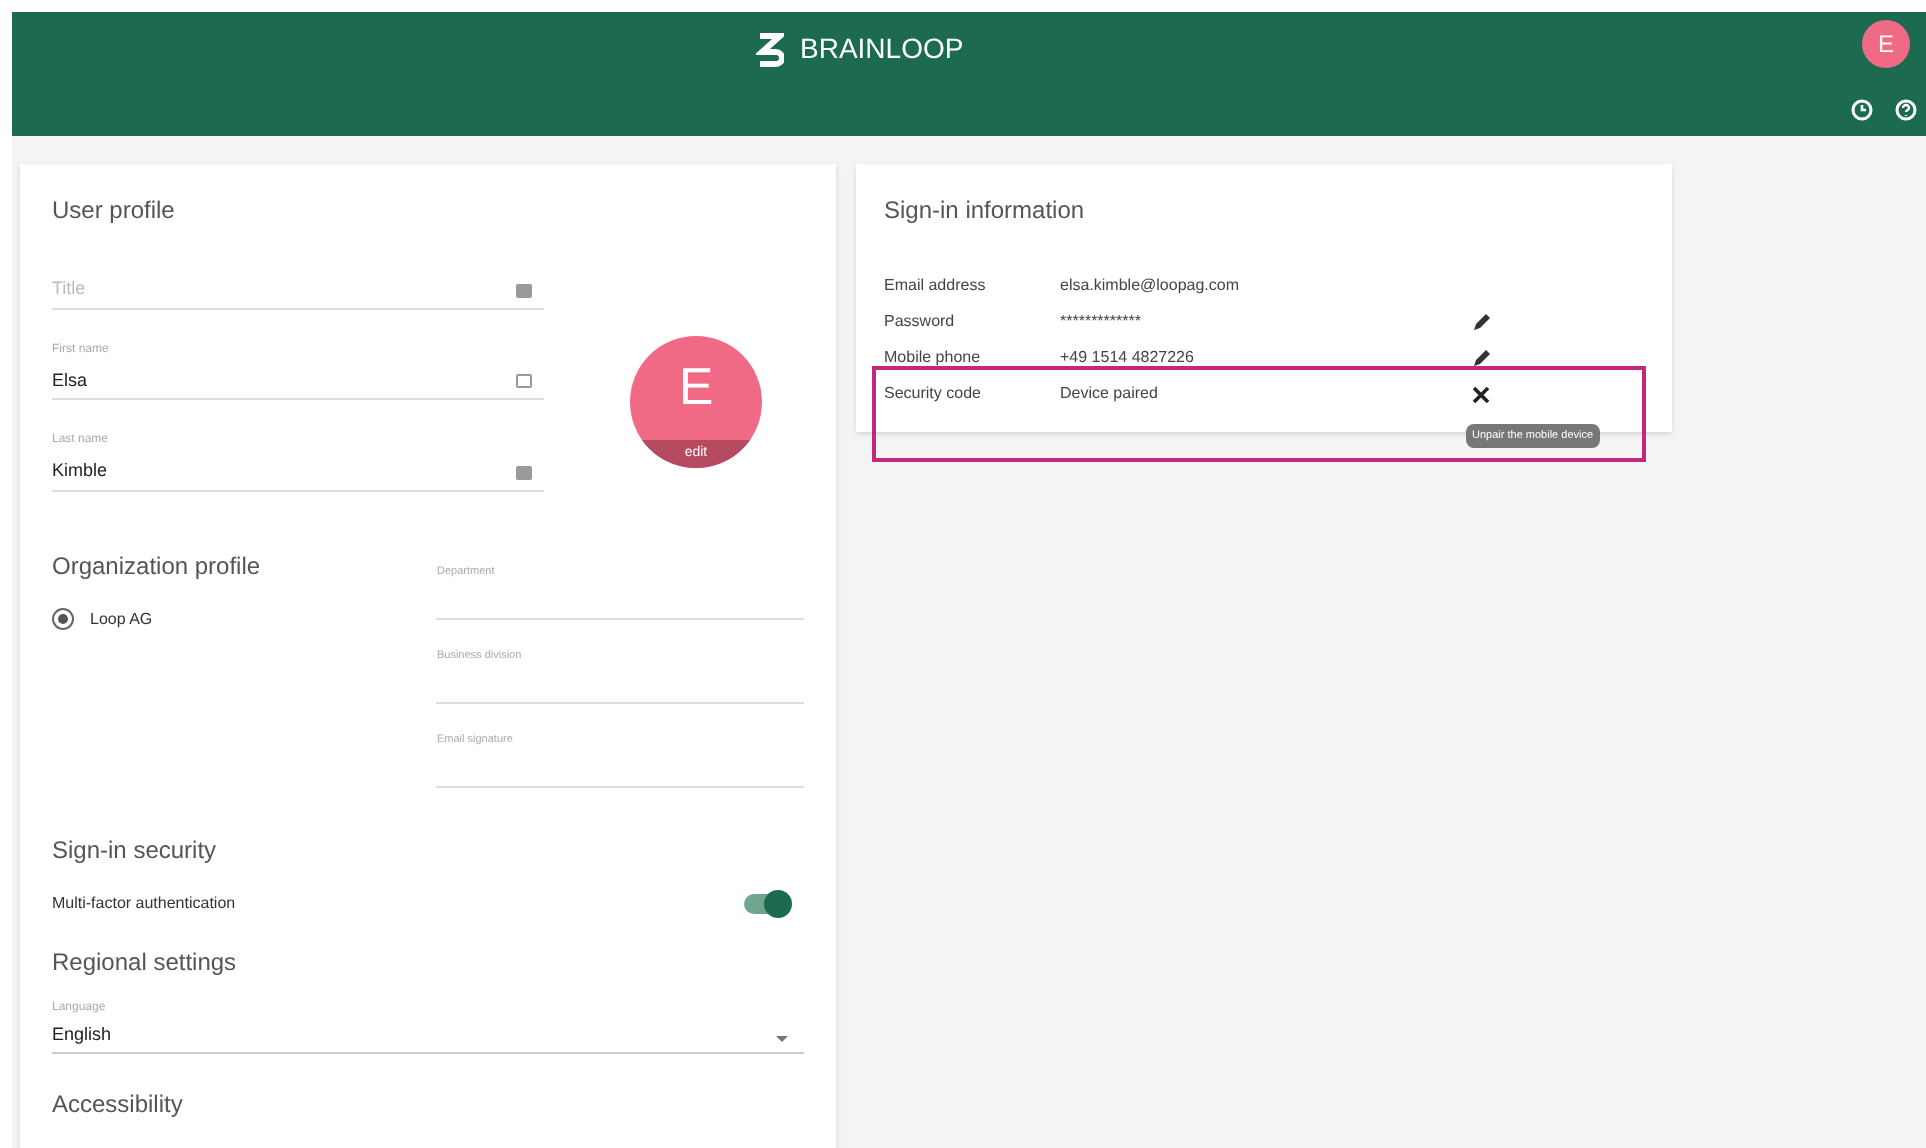  What do you see at coordinates (121, 619) in the screenshot?
I see `organization-name: Loop AG` at bounding box center [121, 619].